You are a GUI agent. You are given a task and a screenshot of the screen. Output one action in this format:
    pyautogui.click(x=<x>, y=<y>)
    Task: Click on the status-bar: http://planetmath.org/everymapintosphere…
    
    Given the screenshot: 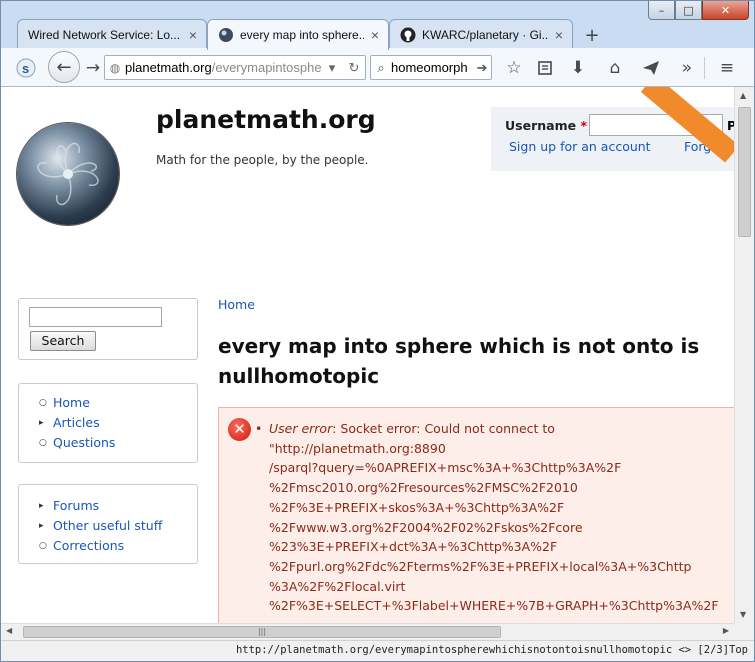 What is the action you would take?
    pyautogui.click(x=377, y=650)
    